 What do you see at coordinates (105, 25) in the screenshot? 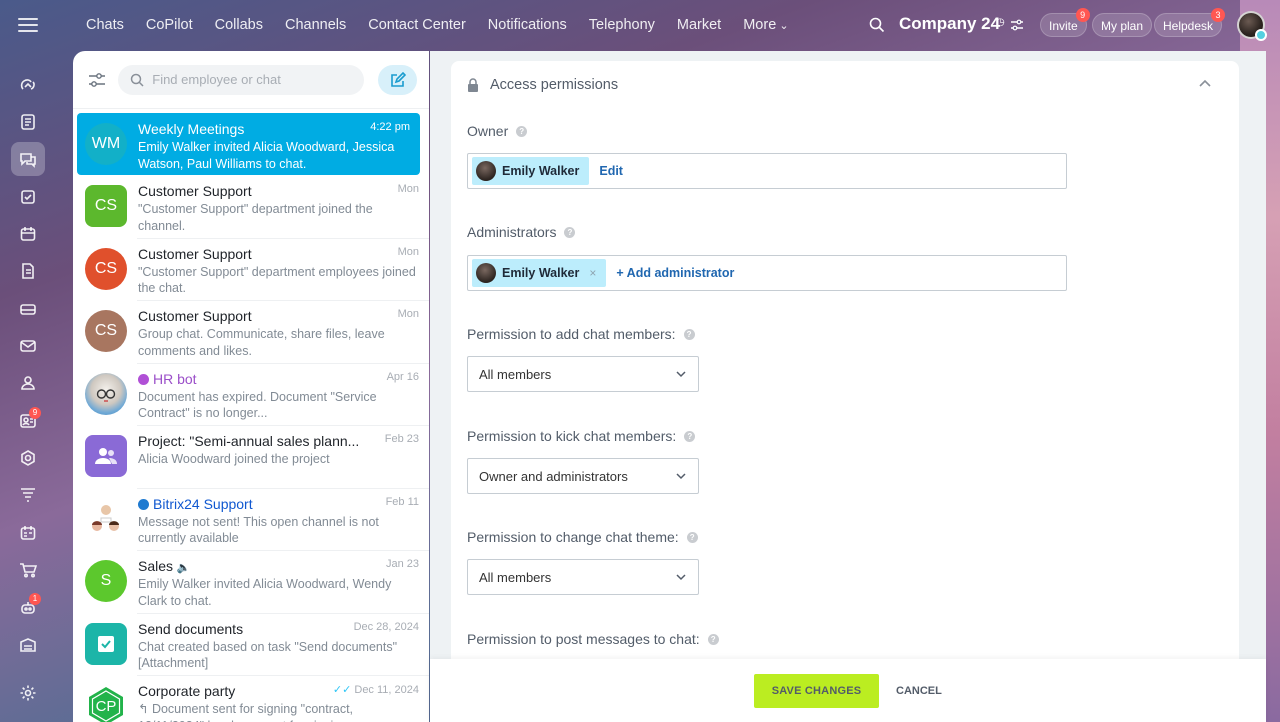
I see `nav-chats: Chats` at bounding box center [105, 25].